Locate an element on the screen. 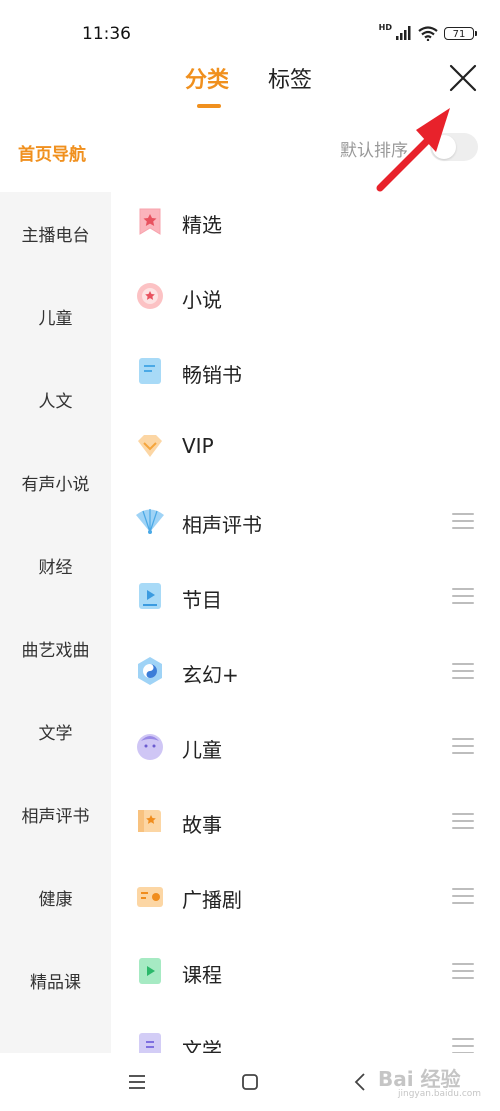  menu-icon is located at coordinates (137, 1082).